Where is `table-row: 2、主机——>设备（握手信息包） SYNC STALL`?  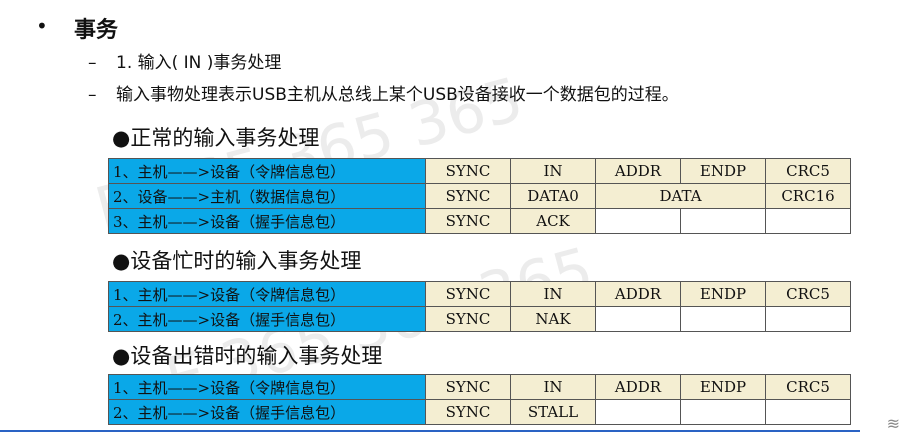
table-row: 2、主机——>设备（握手信息包） SYNC STALL is located at coordinates (479, 412).